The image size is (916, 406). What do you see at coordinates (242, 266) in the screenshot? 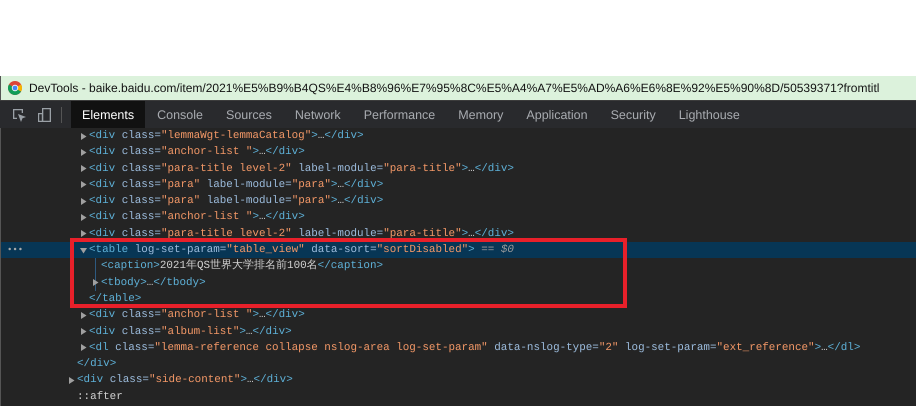
I see `code-line: <caption>2021年QS世界大学排名前100名</caption>` at bounding box center [242, 266].